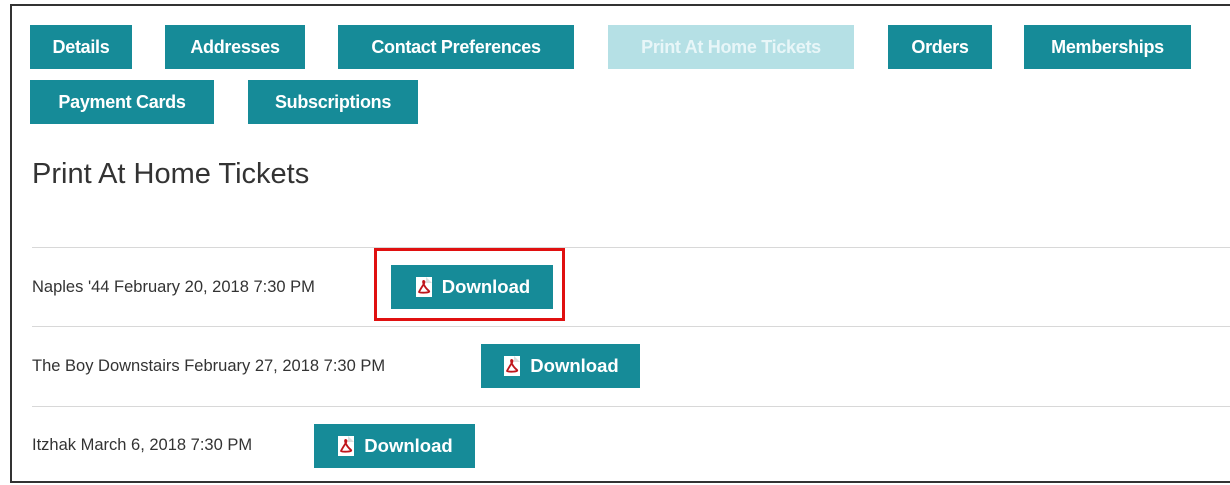  I want to click on tab-payment-cards: Payment Cards, so click(122, 102).